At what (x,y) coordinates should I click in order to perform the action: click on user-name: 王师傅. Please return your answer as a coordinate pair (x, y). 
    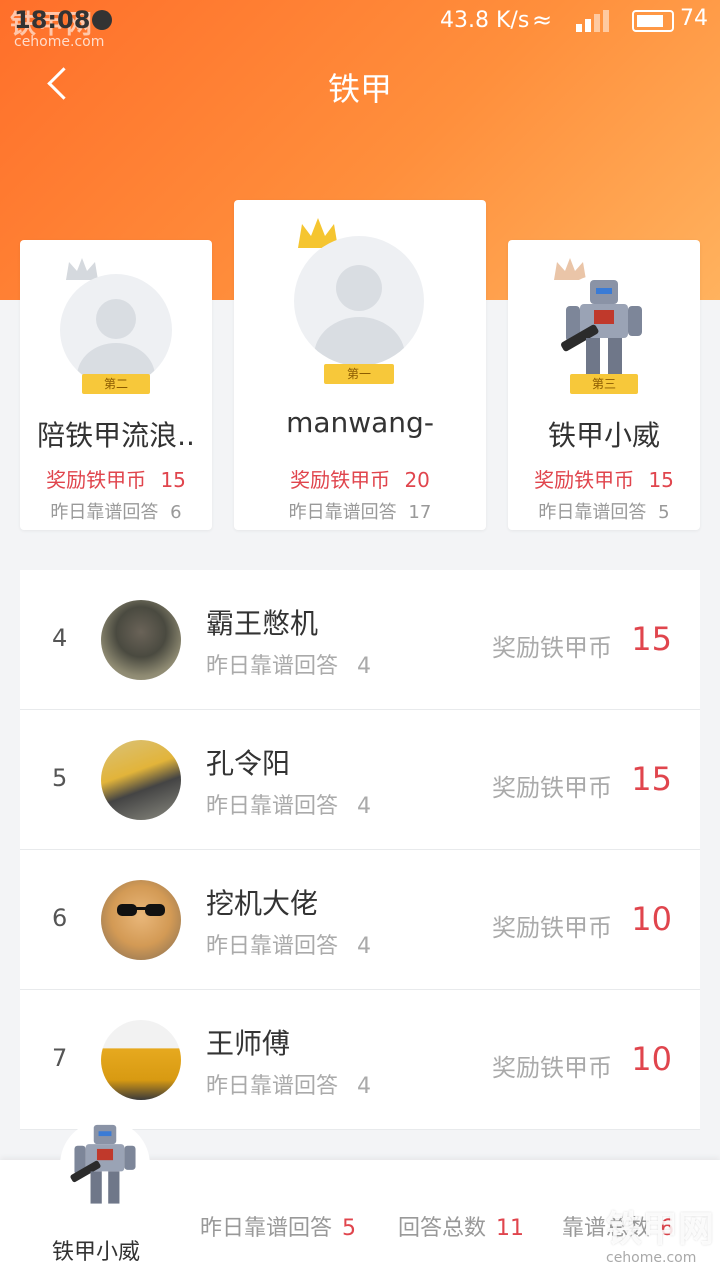
    Looking at the image, I should click on (248, 1043).